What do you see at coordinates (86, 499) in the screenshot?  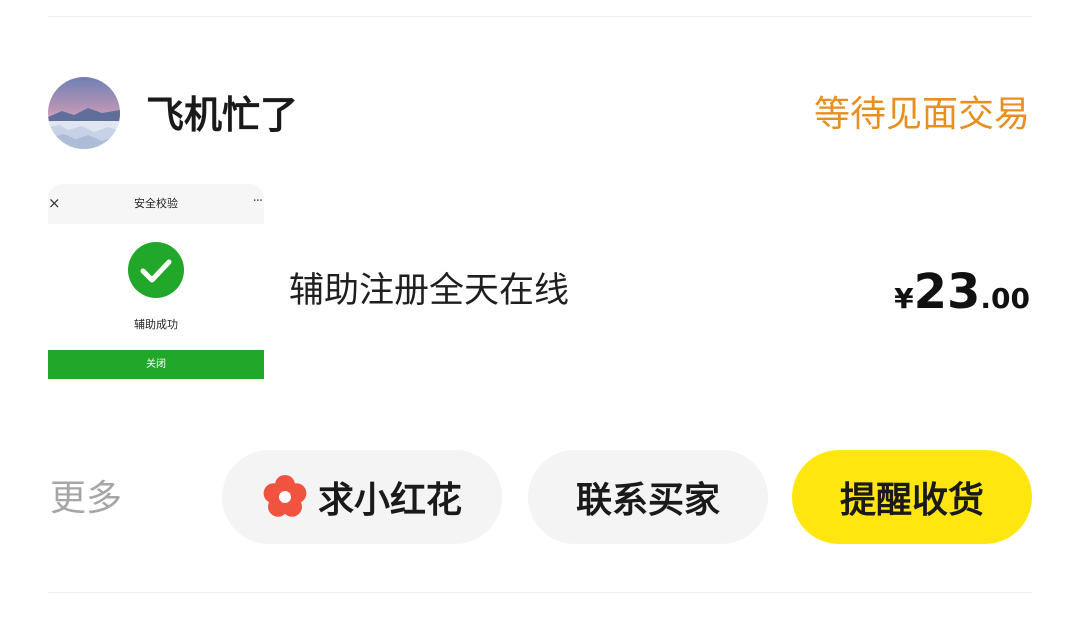 I see `more-button: 更多` at bounding box center [86, 499].